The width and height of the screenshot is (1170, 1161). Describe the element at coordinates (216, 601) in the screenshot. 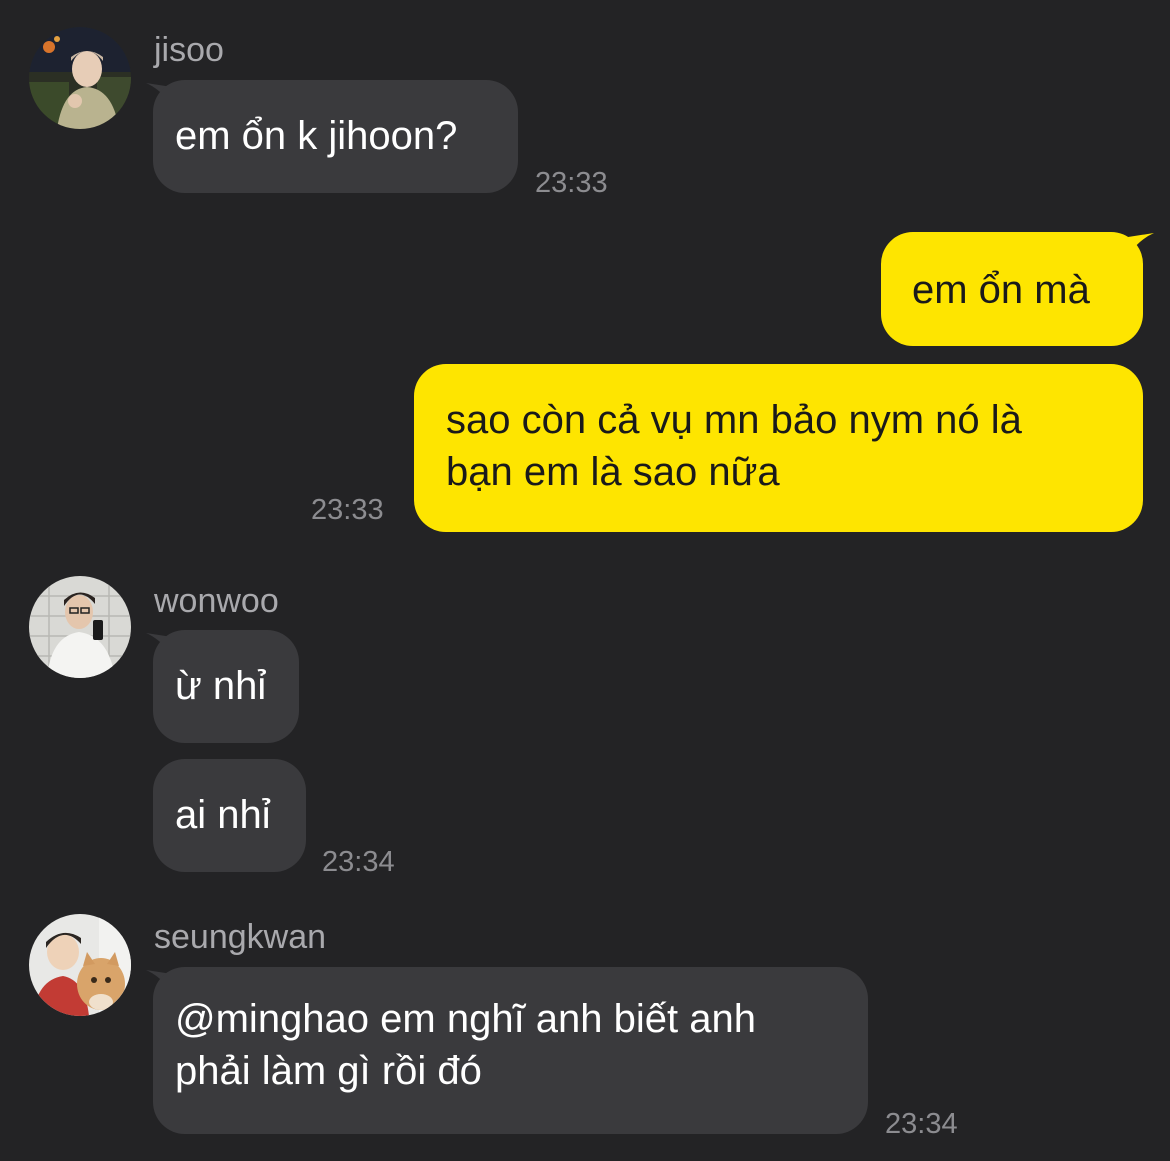

I see `sender-name-wonwoo: wonwoo` at that location.